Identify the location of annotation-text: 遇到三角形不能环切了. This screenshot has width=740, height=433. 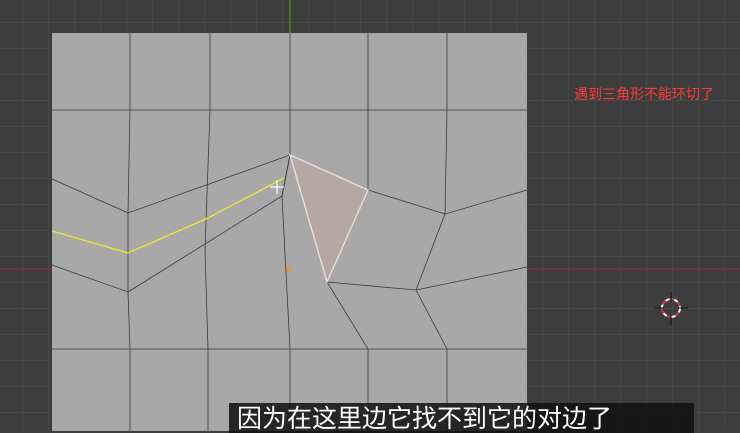
(644, 95).